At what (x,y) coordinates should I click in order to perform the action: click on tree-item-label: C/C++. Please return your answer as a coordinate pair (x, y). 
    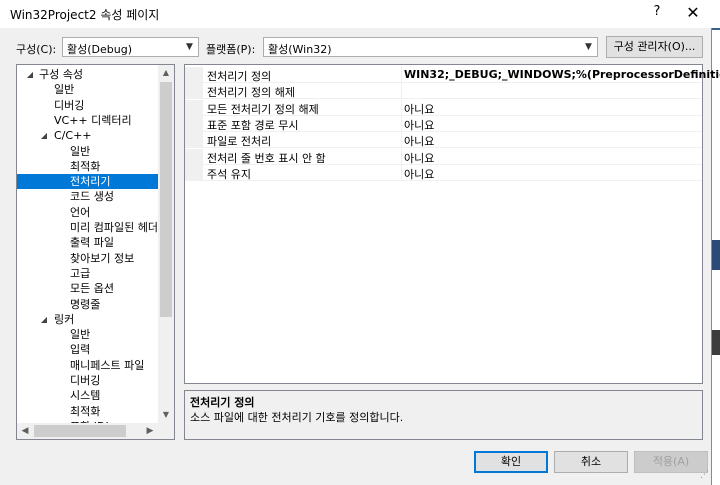
    Looking at the image, I should click on (73, 136).